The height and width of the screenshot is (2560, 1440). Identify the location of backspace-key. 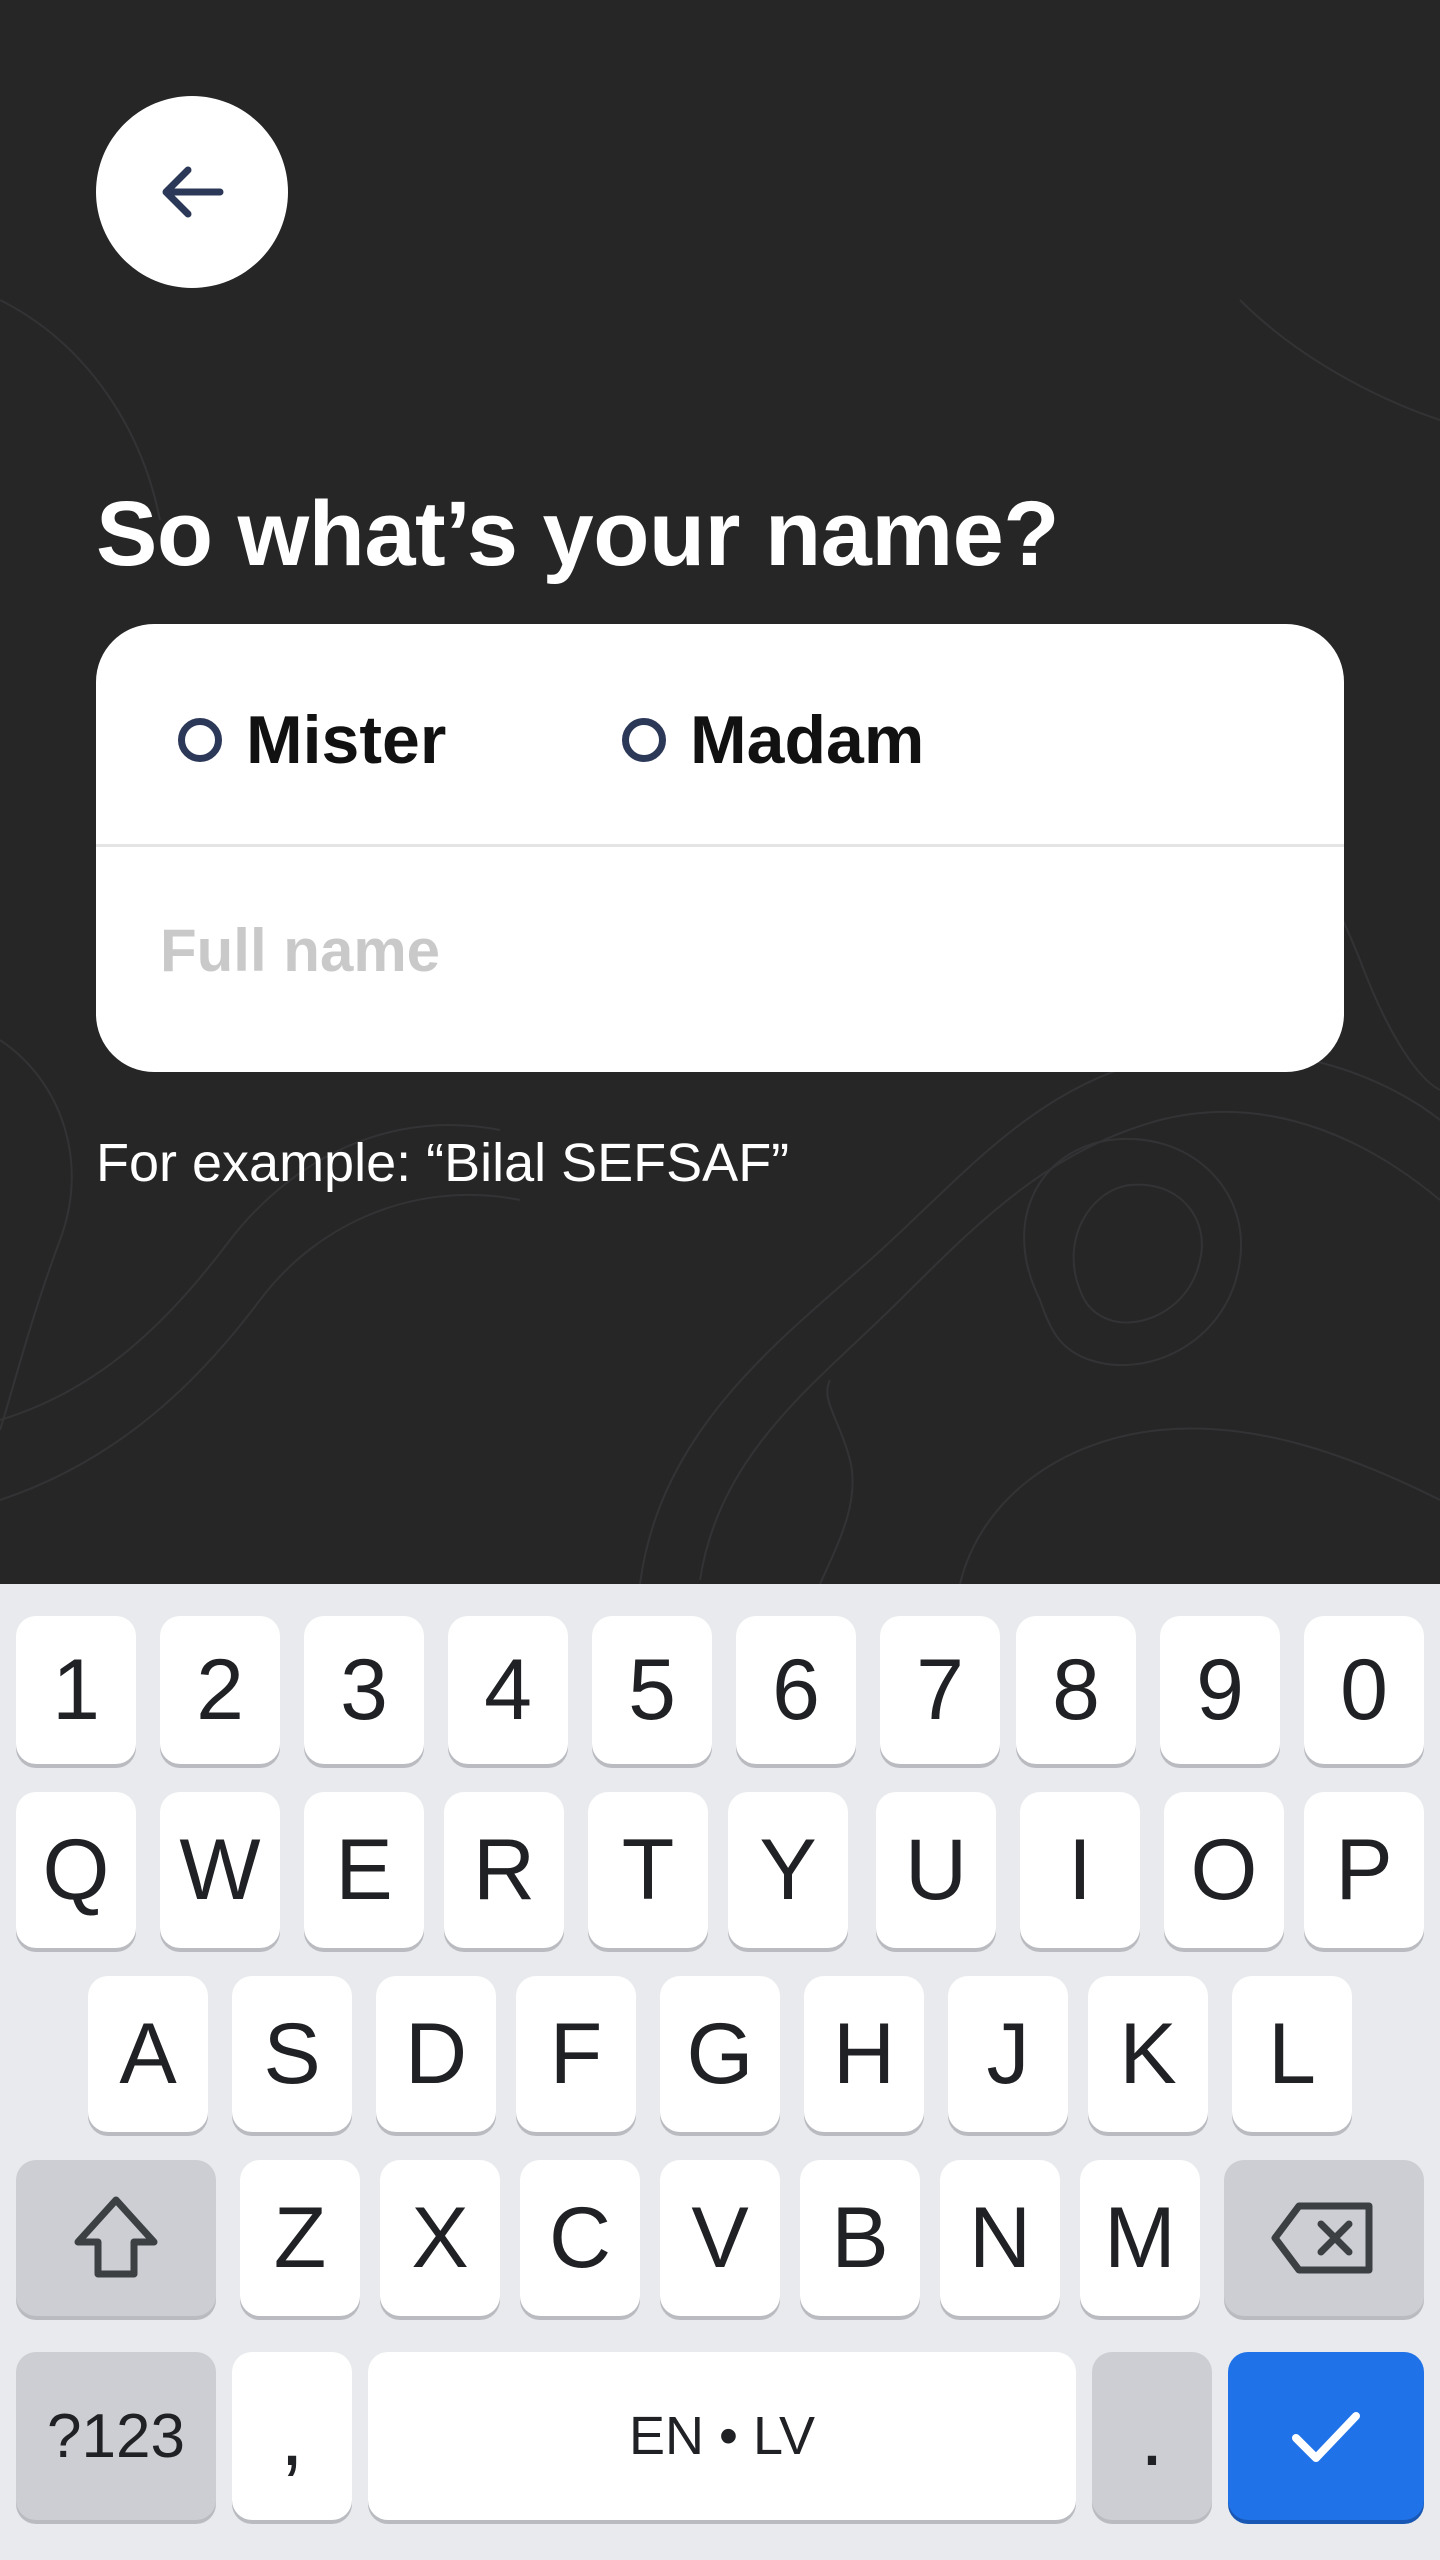
(1324, 2238).